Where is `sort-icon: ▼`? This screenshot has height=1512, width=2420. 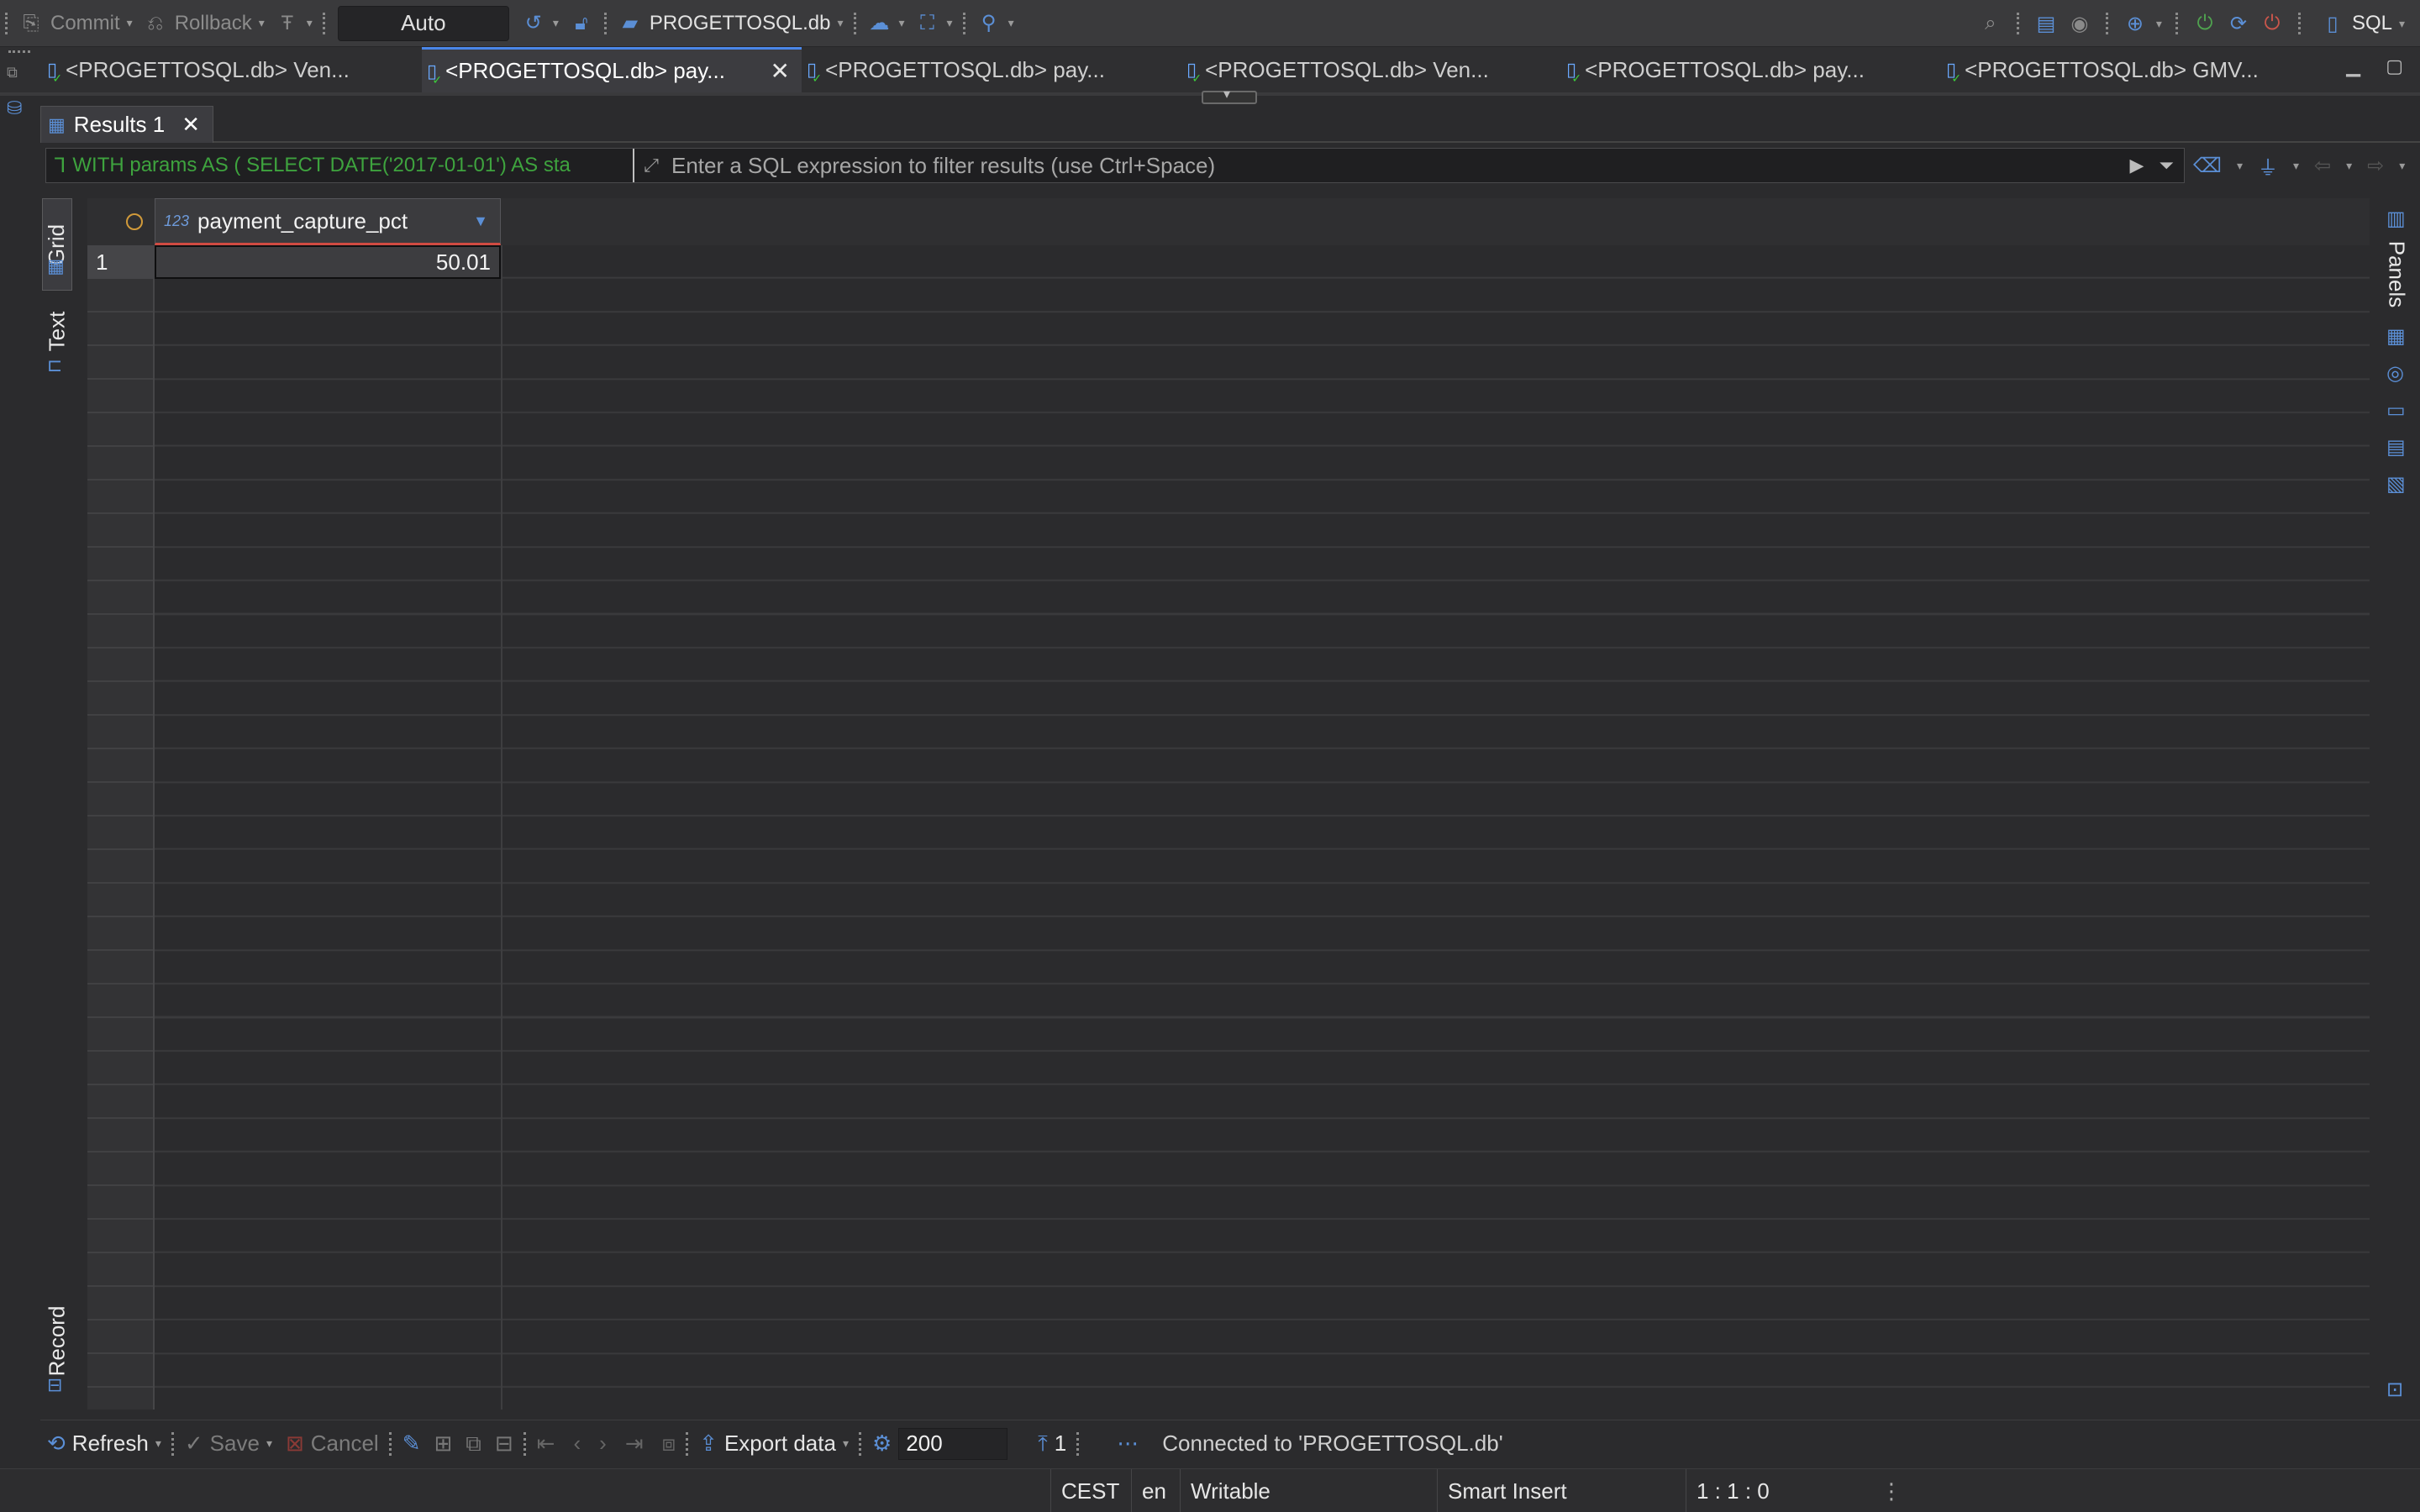 sort-icon: ▼ is located at coordinates (481, 221).